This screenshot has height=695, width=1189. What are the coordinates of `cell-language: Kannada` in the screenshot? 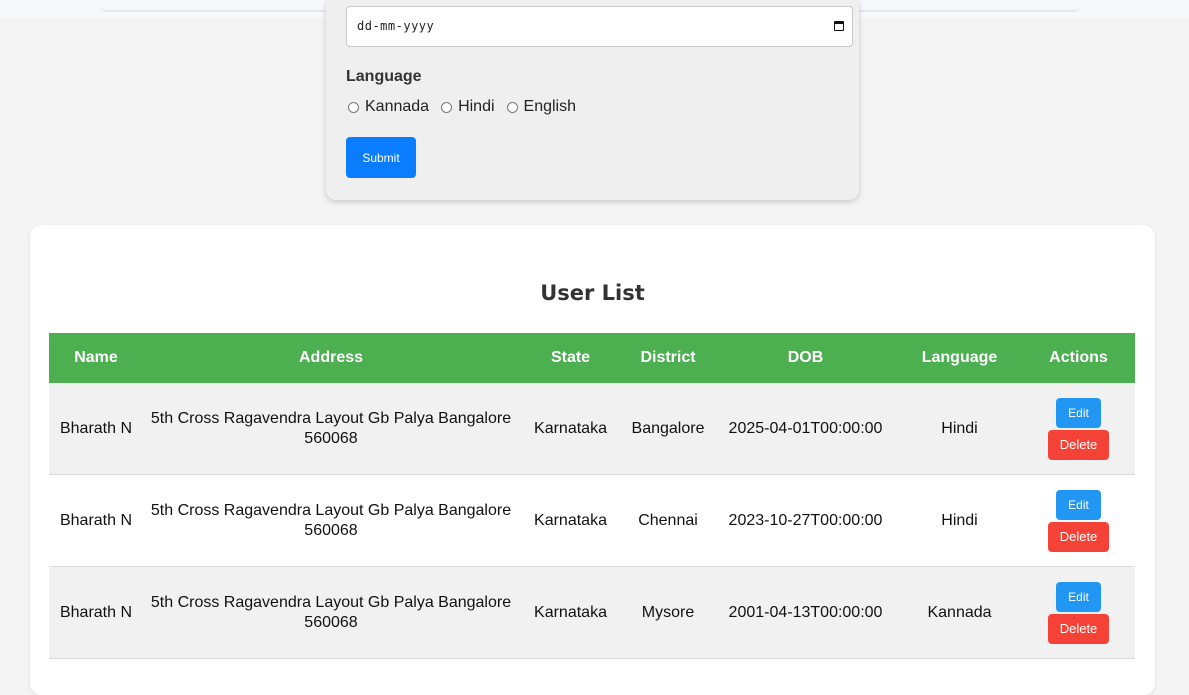 It's located at (959, 612).